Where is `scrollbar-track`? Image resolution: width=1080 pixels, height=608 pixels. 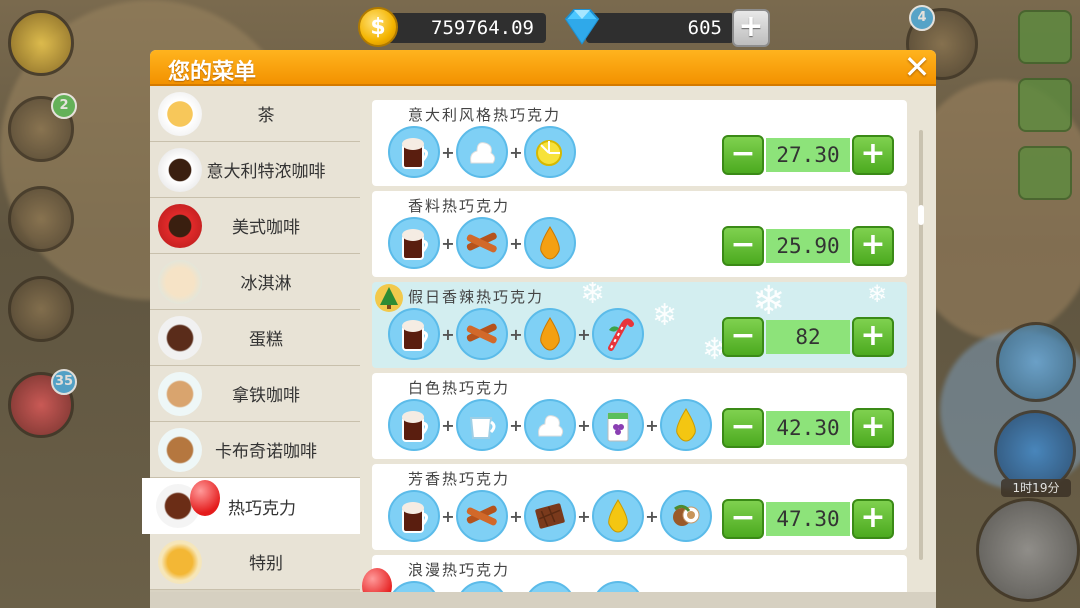 scrollbar-track is located at coordinates (921, 345).